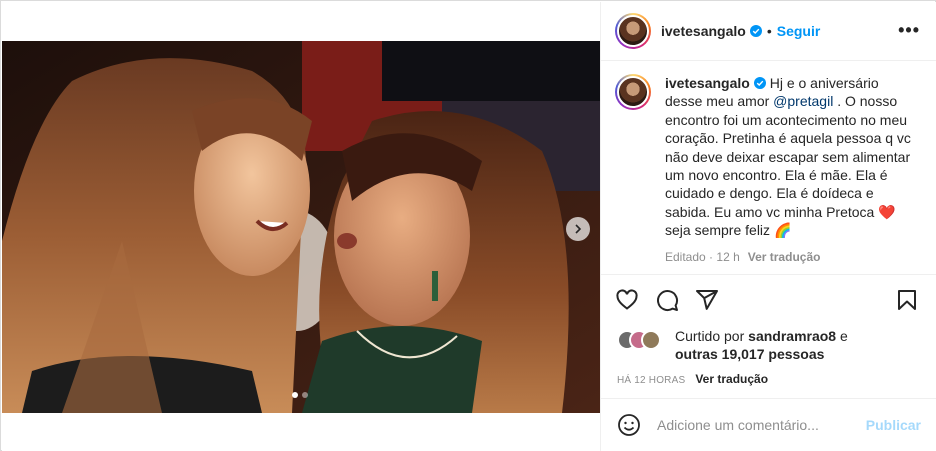  Describe the element at coordinates (749, 354) in the screenshot. I see `others-count-link: outras 19,017 pessoas` at that location.